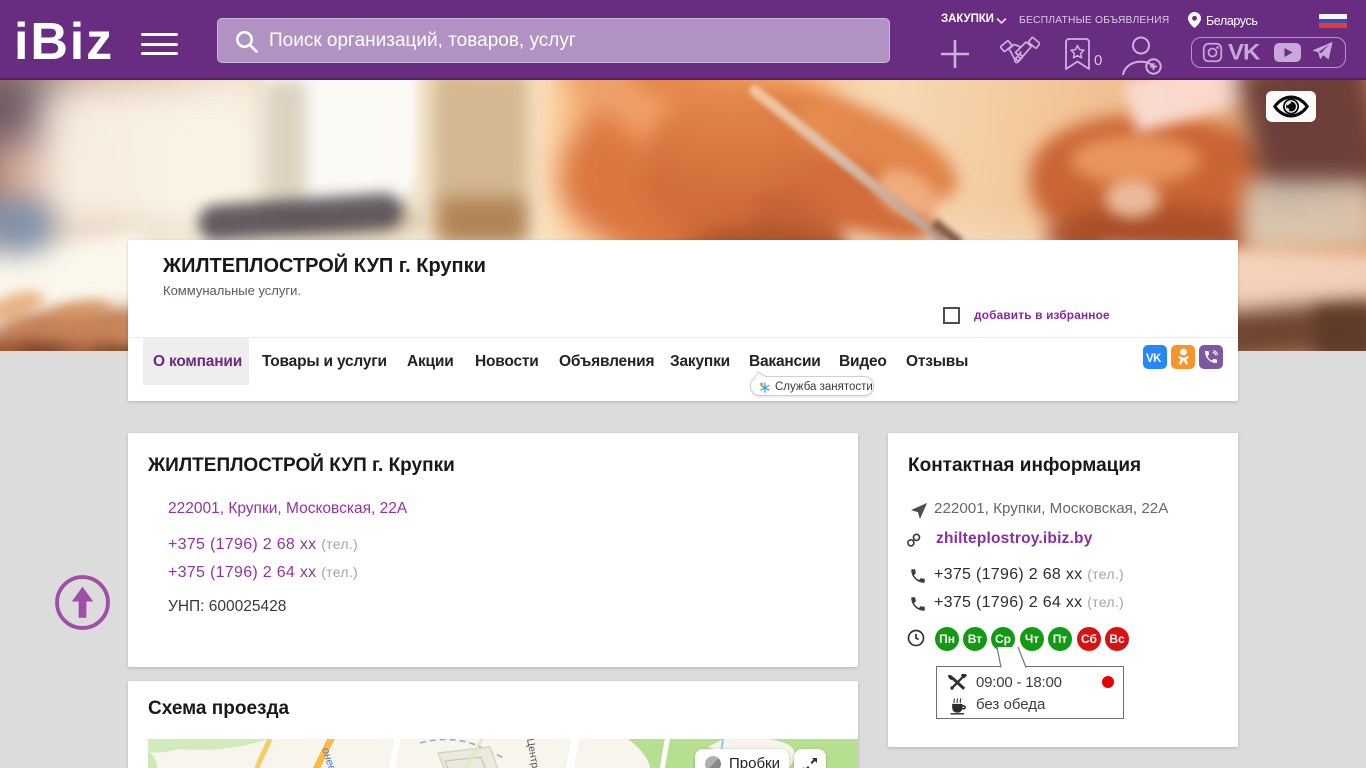 The height and width of the screenshot is (768, 1366). Describe the element at coordinates (1154, 358) in the screenshot. I see `svg-text: VK` at that location.